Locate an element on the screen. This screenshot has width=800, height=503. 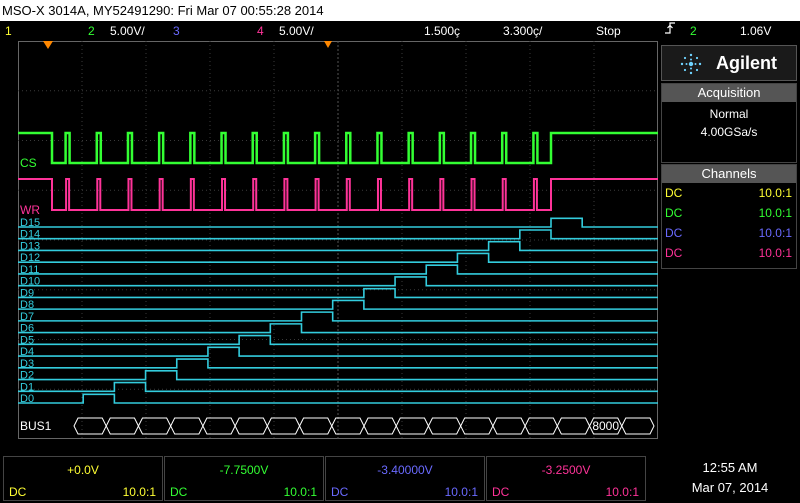
bus-value: 8000 is located at coordinates (605, 426).